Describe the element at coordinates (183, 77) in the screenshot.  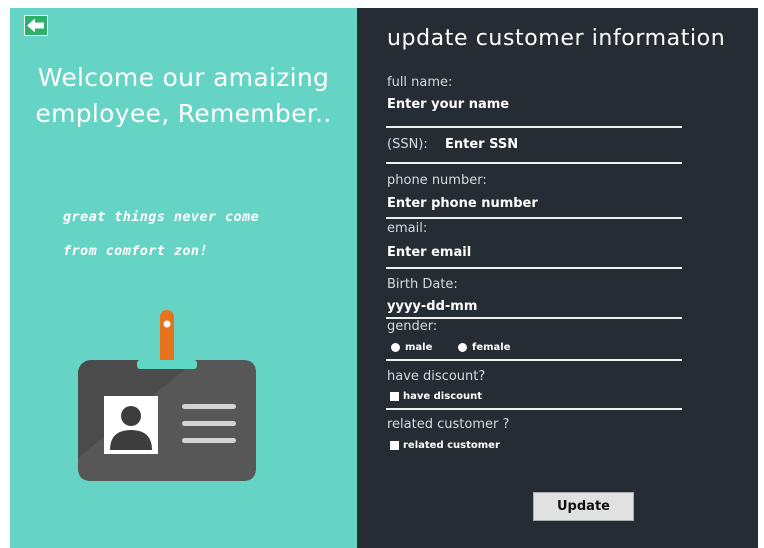
I see `welcome-line-1: Welcome our amaizing` at that location.